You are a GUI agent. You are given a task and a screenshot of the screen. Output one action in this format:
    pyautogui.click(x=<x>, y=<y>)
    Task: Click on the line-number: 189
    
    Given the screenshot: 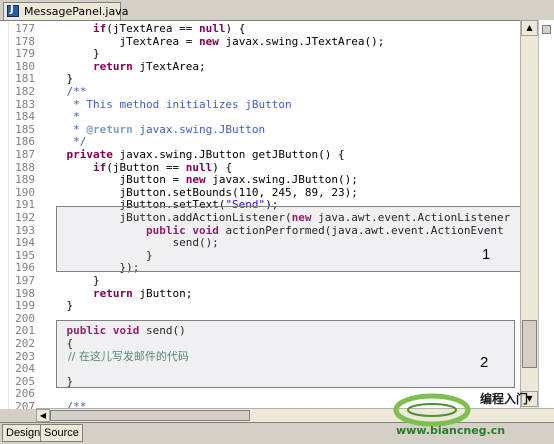 What is the action you would take?
    pyautogui.click(x=25, y=180)
    